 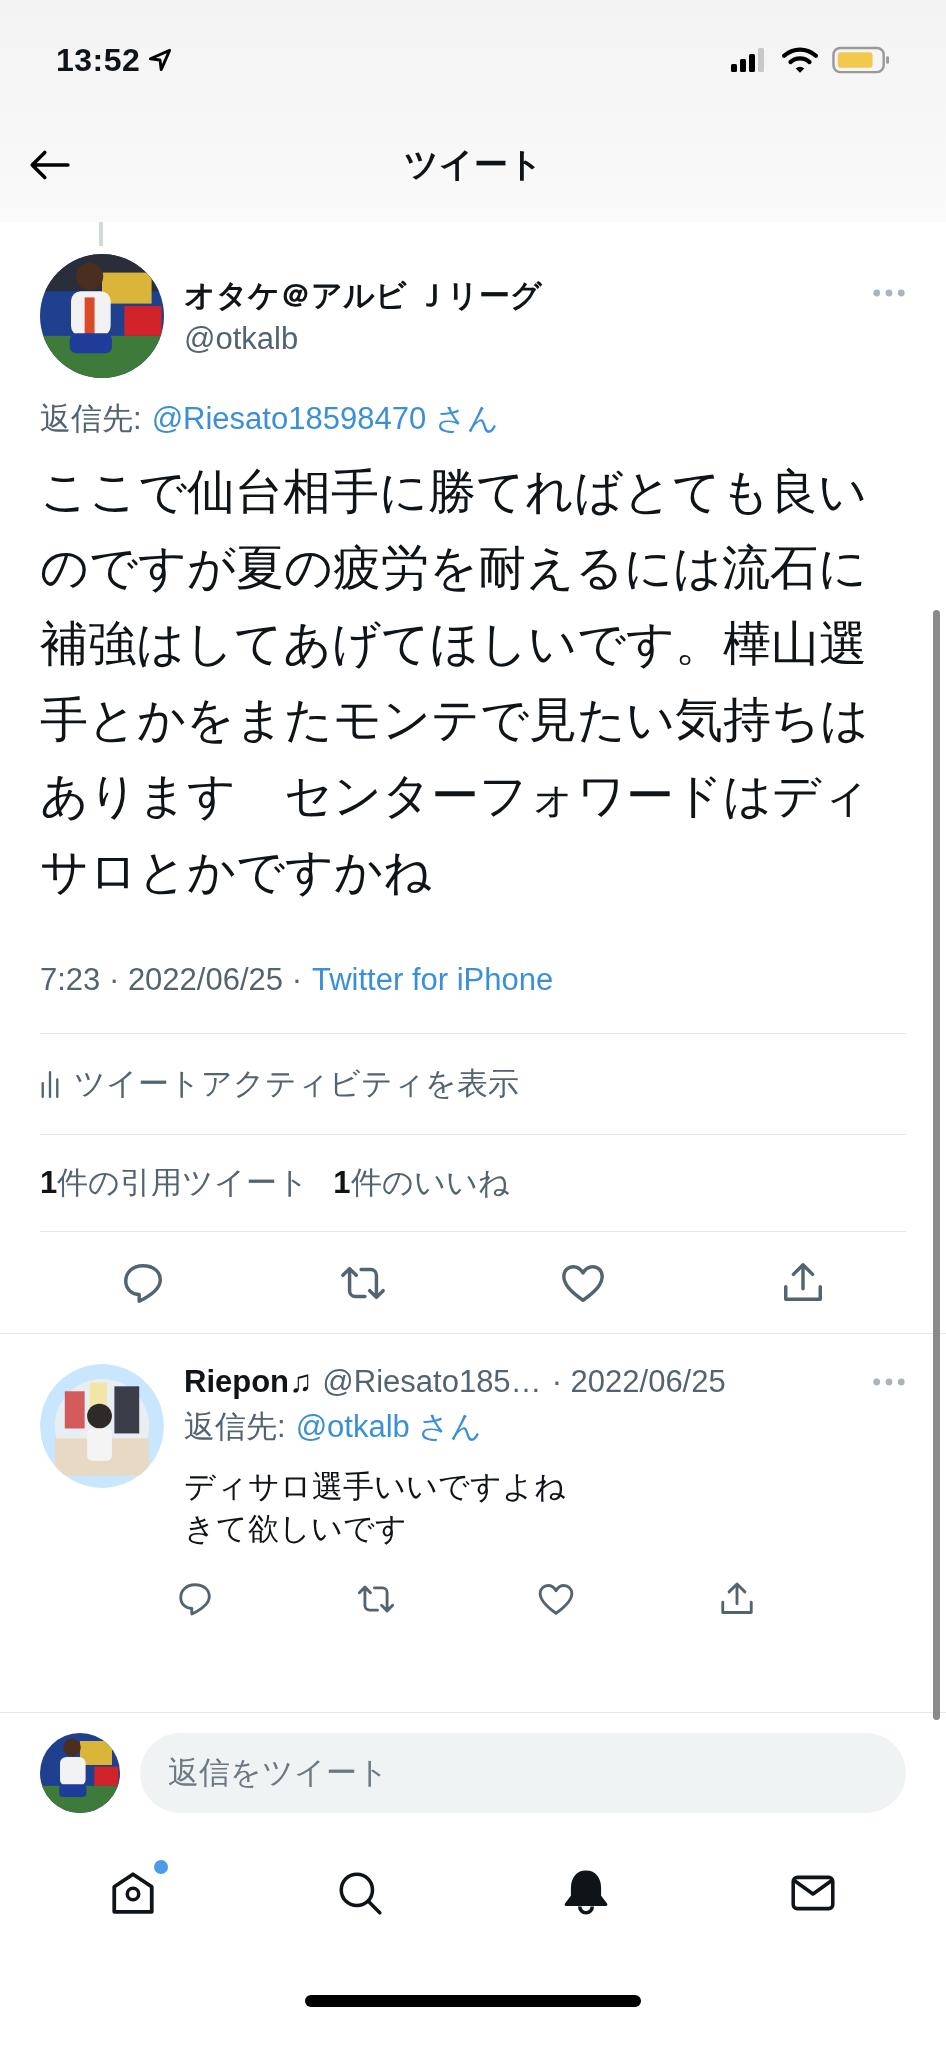 What do you see at coordinates (638, 1382) in the screenshot?
I see `reply-date: · 2022/06/25` at bounding box center [638, 1382].